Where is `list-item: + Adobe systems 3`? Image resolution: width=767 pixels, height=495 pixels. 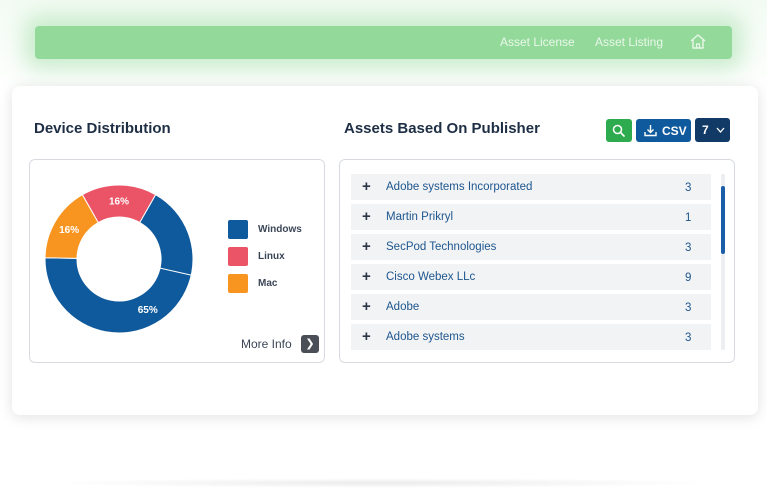
list-item: + Adobe systems 3 is located at coordinates (531, 337).